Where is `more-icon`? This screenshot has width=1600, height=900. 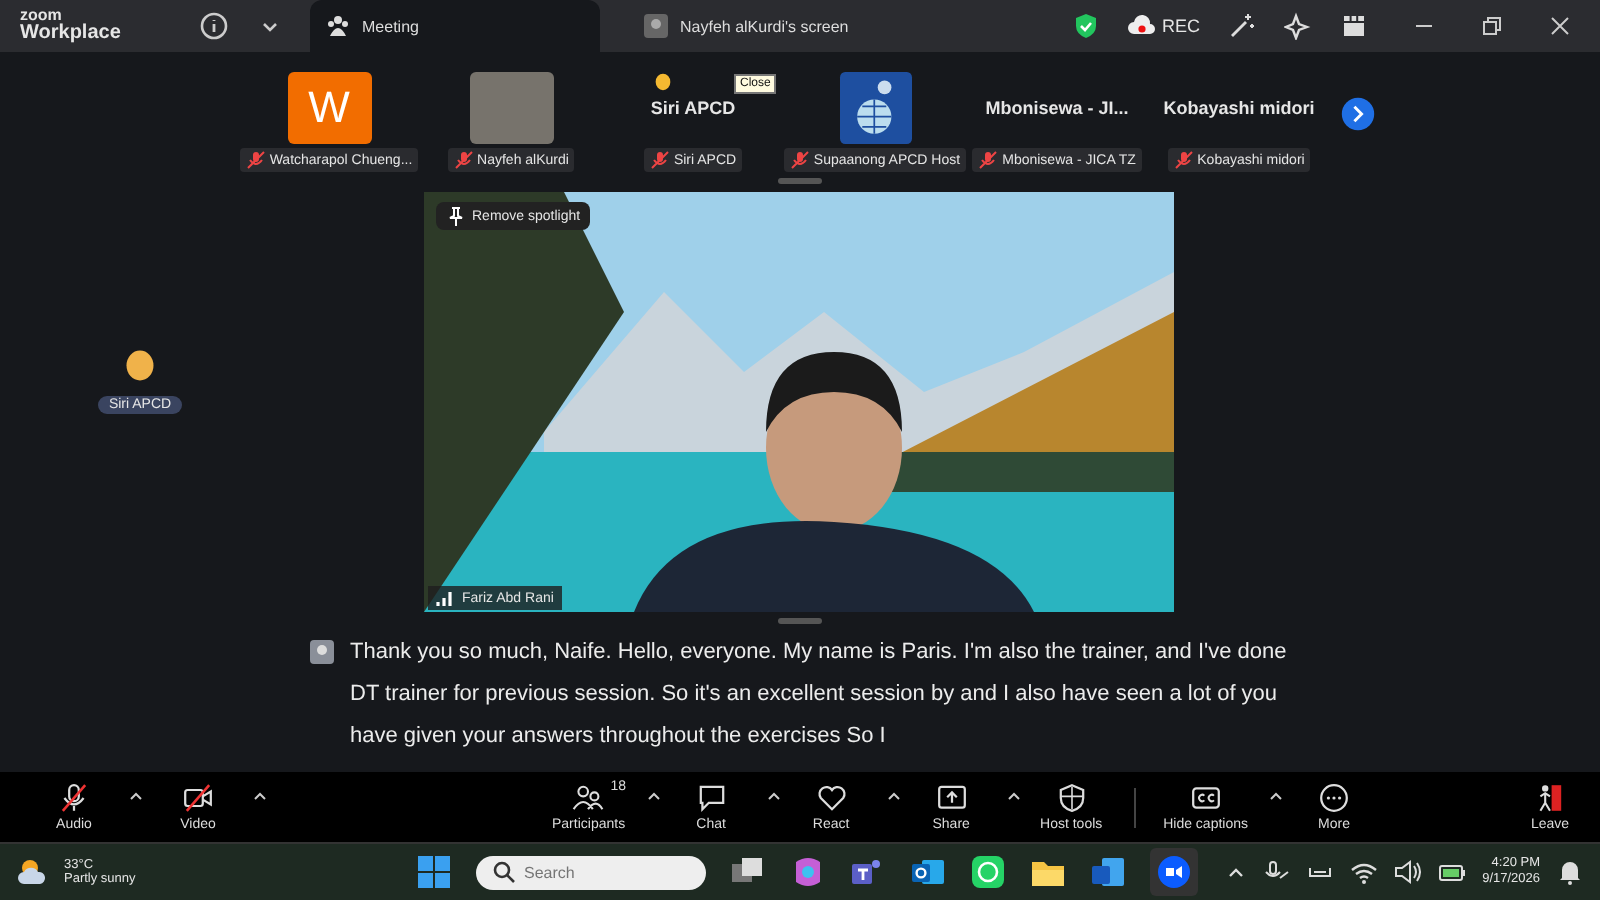 more-icon is located at coordinates (1334, 798).